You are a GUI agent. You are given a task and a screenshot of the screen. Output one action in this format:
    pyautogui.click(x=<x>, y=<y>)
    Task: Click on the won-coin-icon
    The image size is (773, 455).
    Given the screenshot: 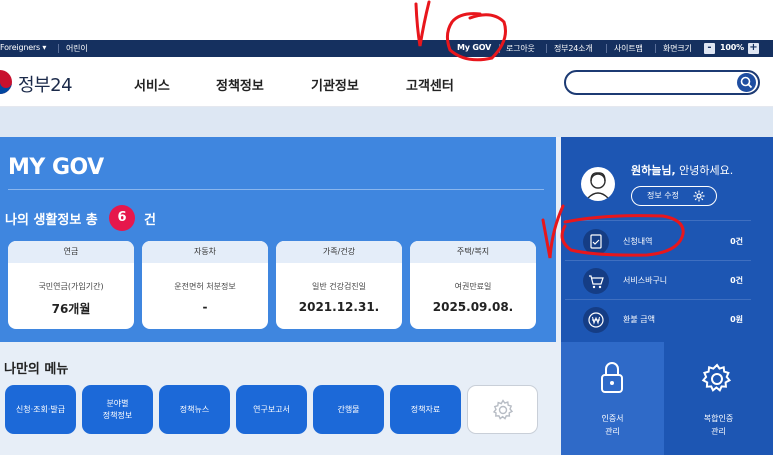 What is the action you would take?
    pyautogui.click(x=596, y=320)
    